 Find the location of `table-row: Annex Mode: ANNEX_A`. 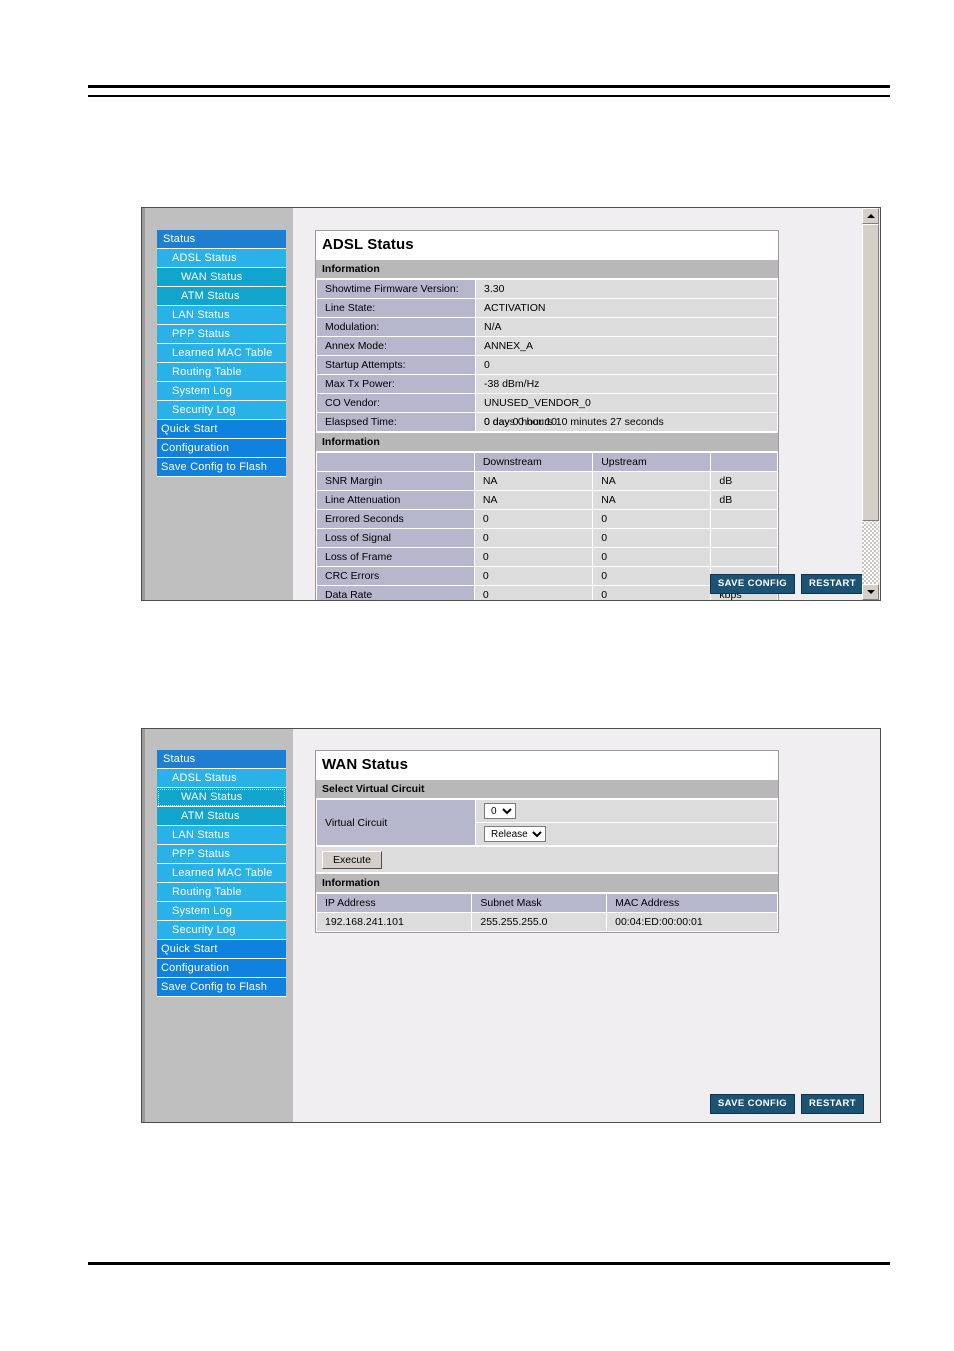

table-row: Annex Mode: ANNEX_A is located at coordinates (547, 346).